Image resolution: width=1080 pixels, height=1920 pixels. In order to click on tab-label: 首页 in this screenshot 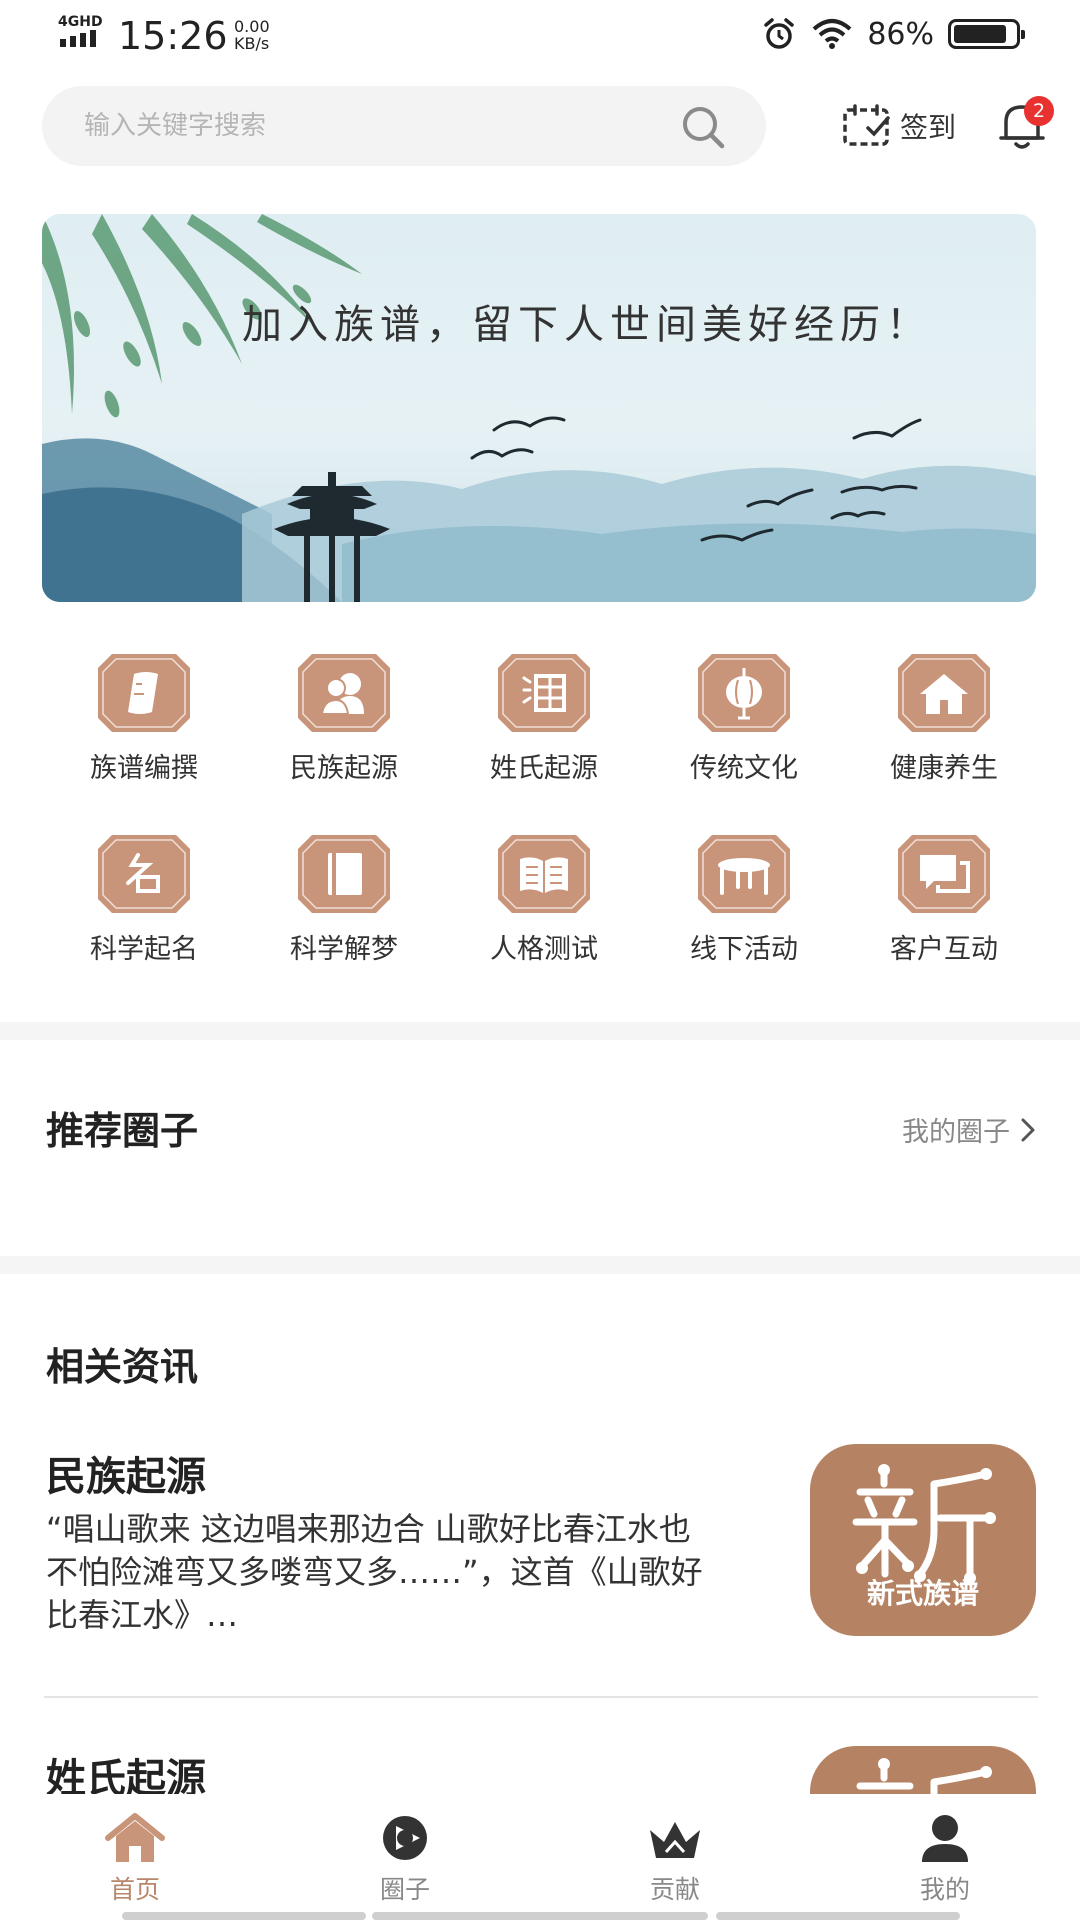, I will do `click(134, 1889)`.